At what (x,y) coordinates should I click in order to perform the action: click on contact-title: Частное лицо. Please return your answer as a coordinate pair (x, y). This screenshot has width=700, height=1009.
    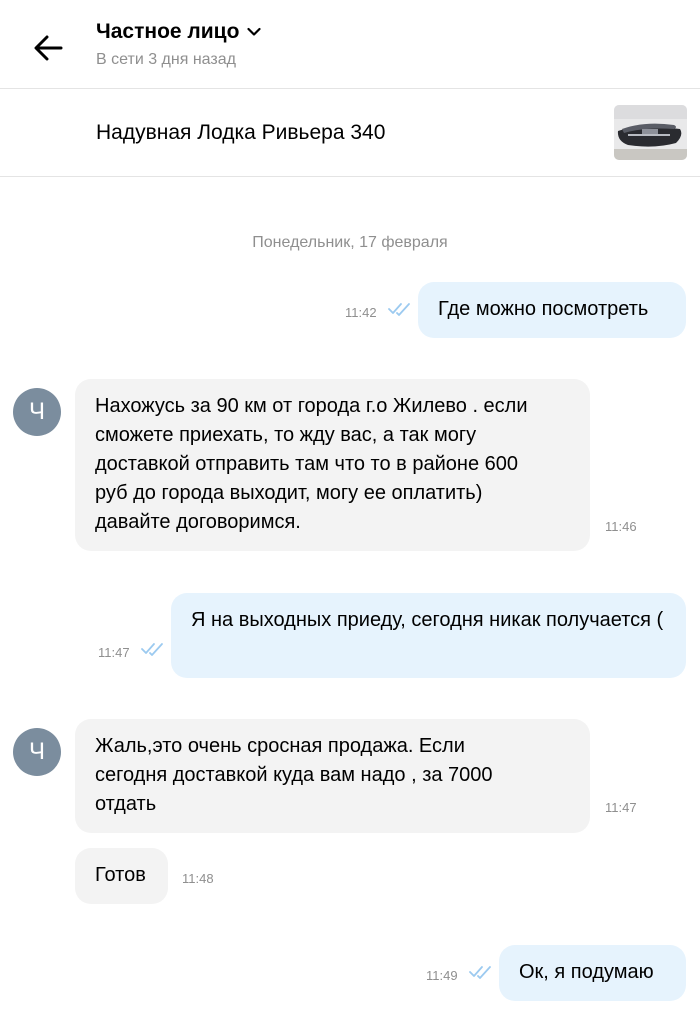
    Looking at the image, I should click on (179, 32).